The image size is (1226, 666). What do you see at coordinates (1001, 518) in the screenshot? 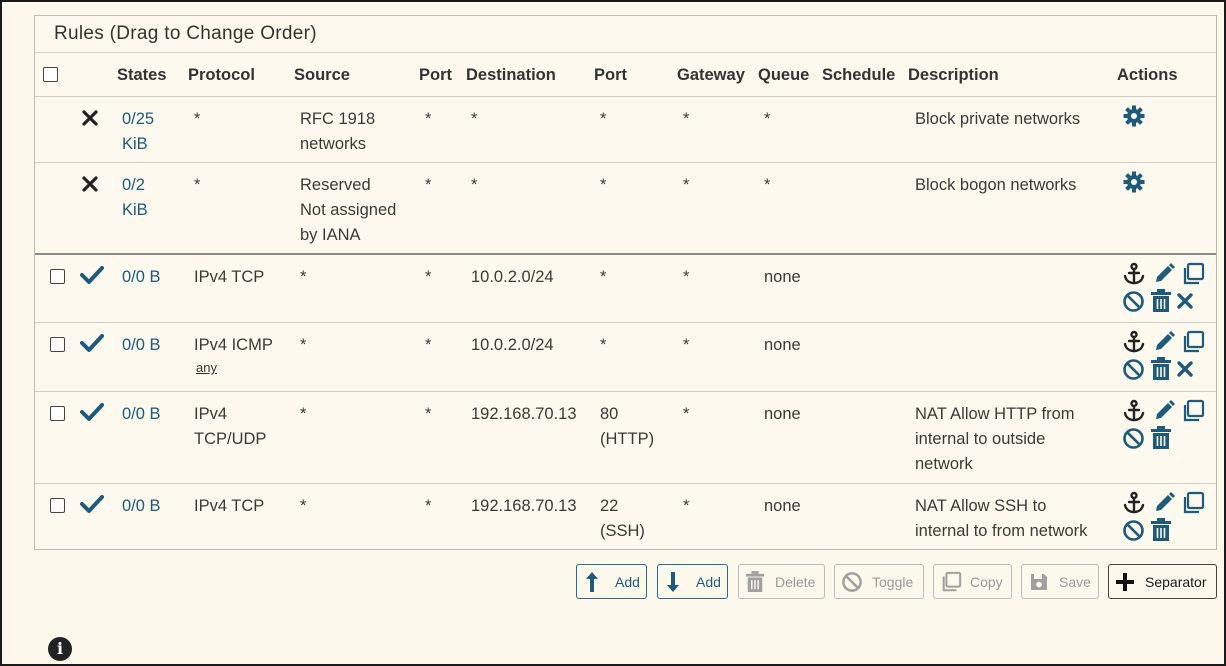
I see `description: NAT Allow SSH to internal to from network` at bounding box center [1001, 518].